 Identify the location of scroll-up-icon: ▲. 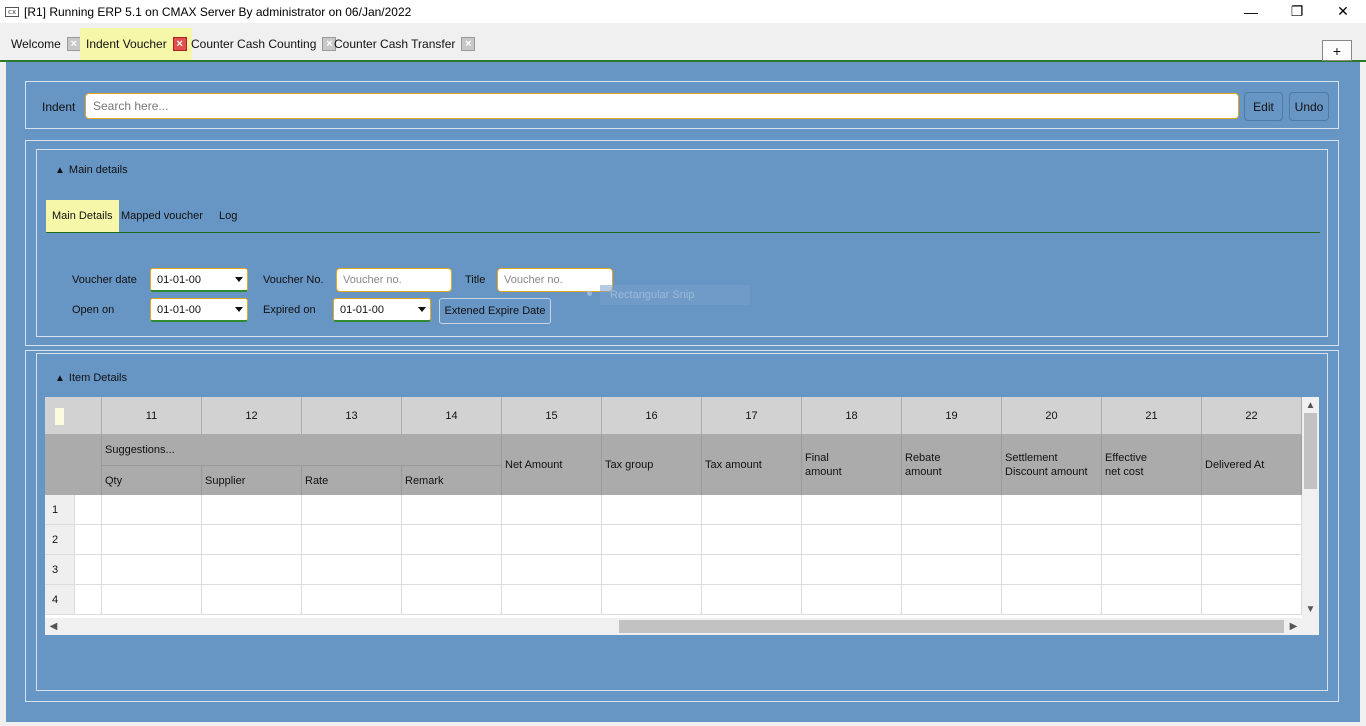
(1310, 405).